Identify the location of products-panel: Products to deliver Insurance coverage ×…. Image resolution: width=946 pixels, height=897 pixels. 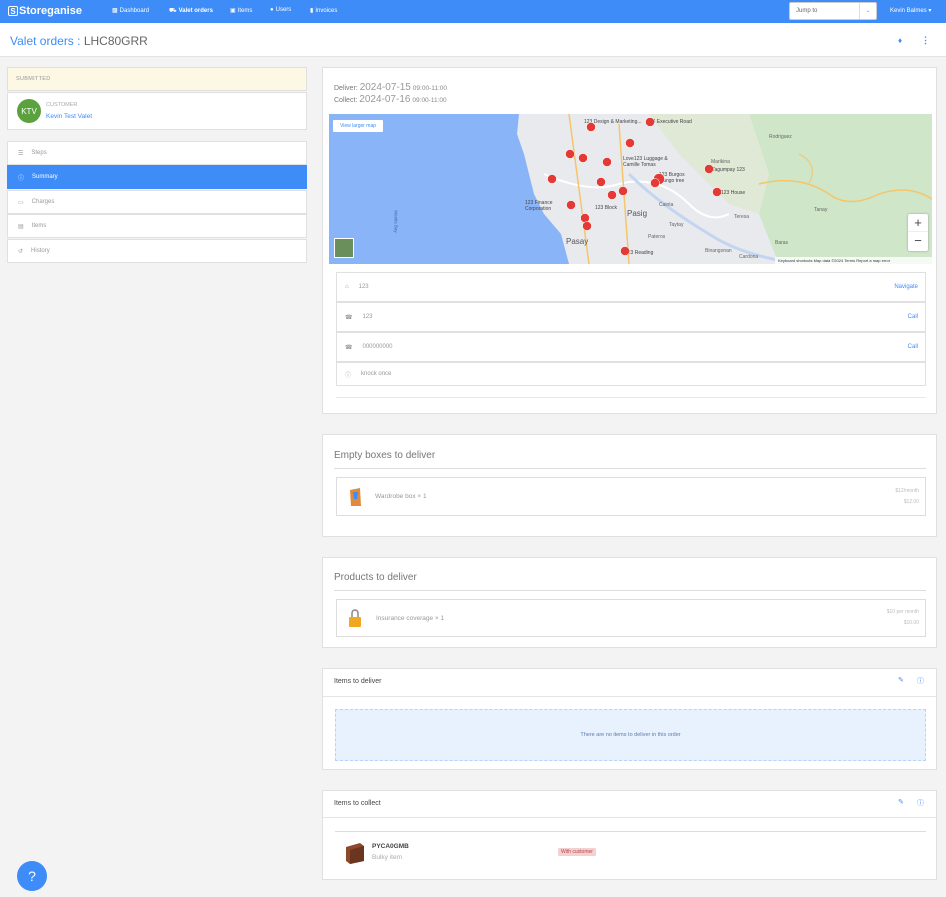
(629, 602).